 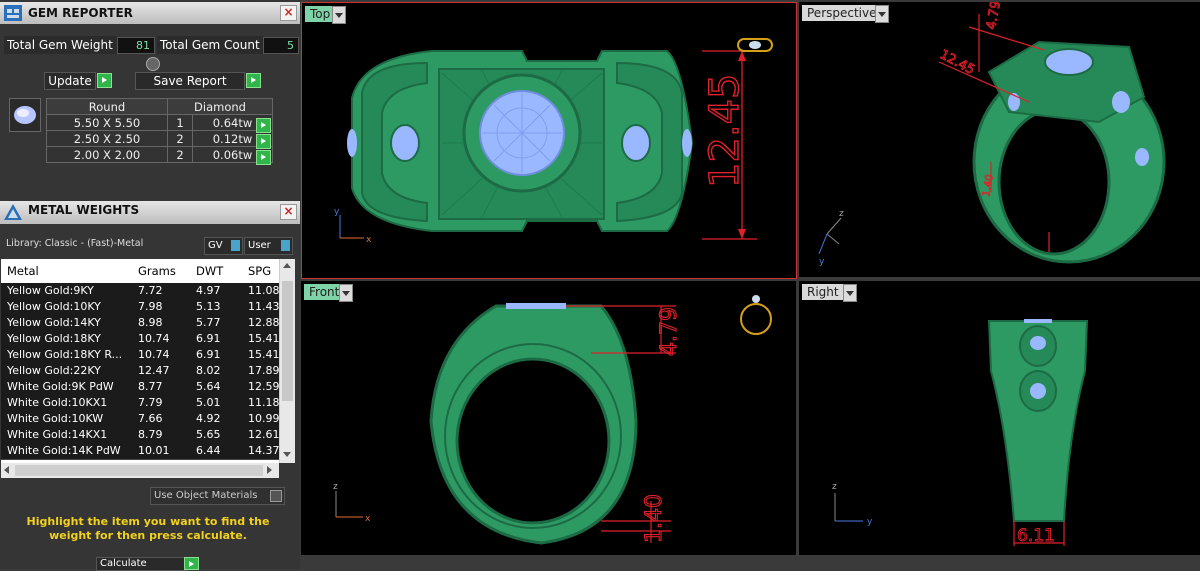 I want to click on perspective-ring-drawing: 12.45 4.79 1.40 z y, so click(x=992, y=134).